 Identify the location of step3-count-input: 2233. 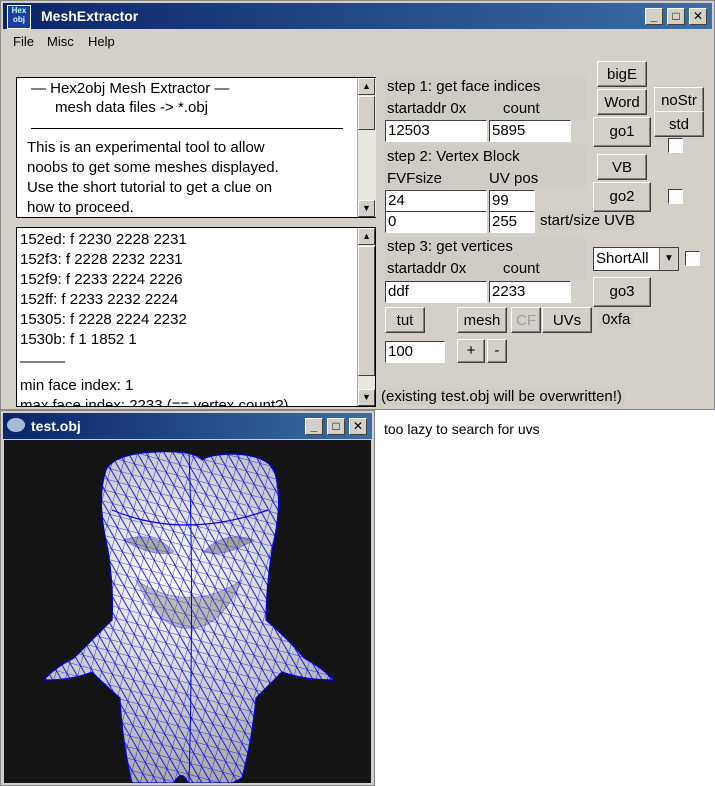
(530, 292).